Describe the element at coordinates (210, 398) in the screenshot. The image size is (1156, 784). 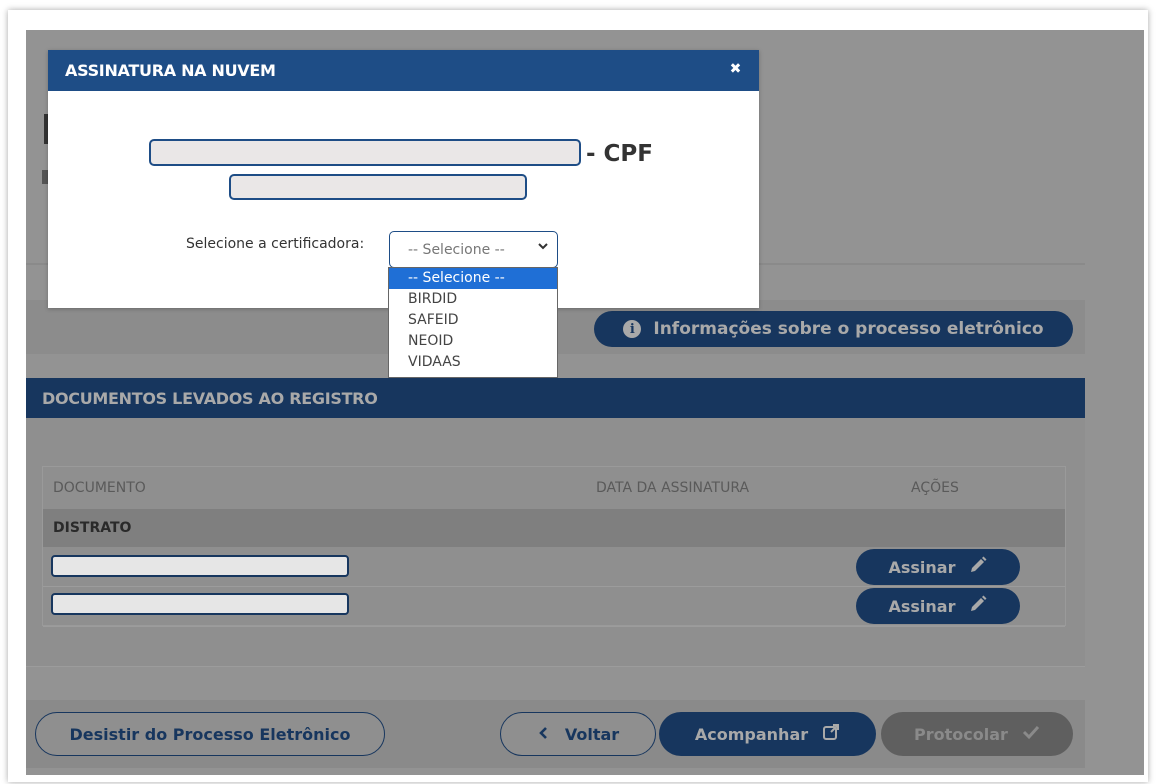
I see `documents-section-title: DOCUMENTOS LEVADOS AO REGISTRO` at that location.